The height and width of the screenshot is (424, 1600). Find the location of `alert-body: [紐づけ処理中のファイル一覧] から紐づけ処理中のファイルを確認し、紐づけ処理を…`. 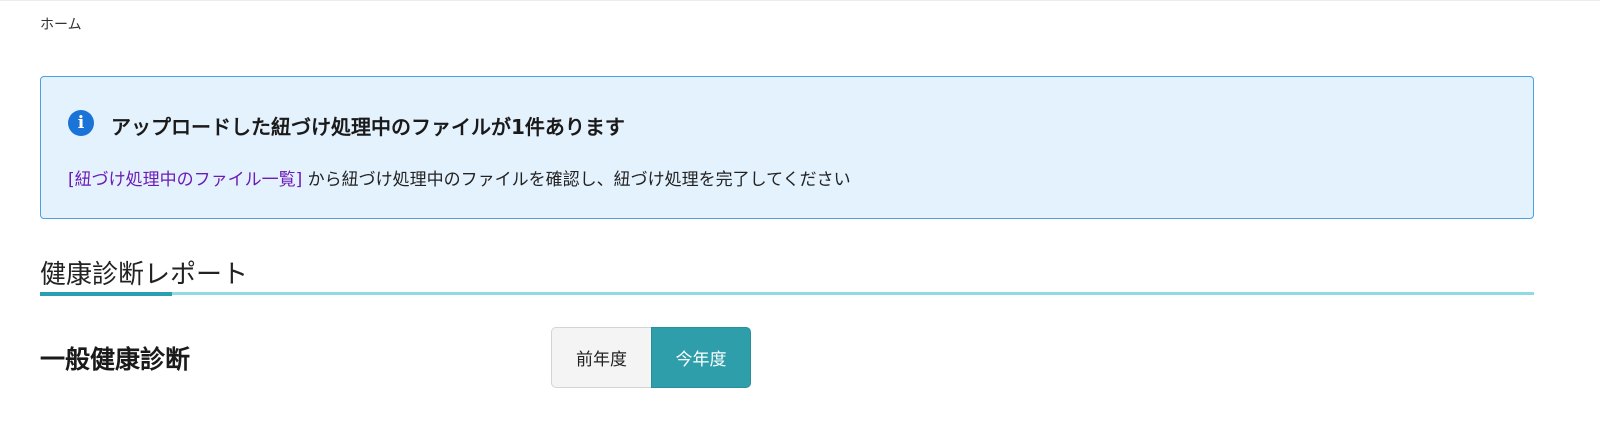

alert-body: [紐づけ処理中のファイル一覧] から紐づけ処理中のファイルを確認し、紐づけ処理を… is located at coordinates (459, 177).